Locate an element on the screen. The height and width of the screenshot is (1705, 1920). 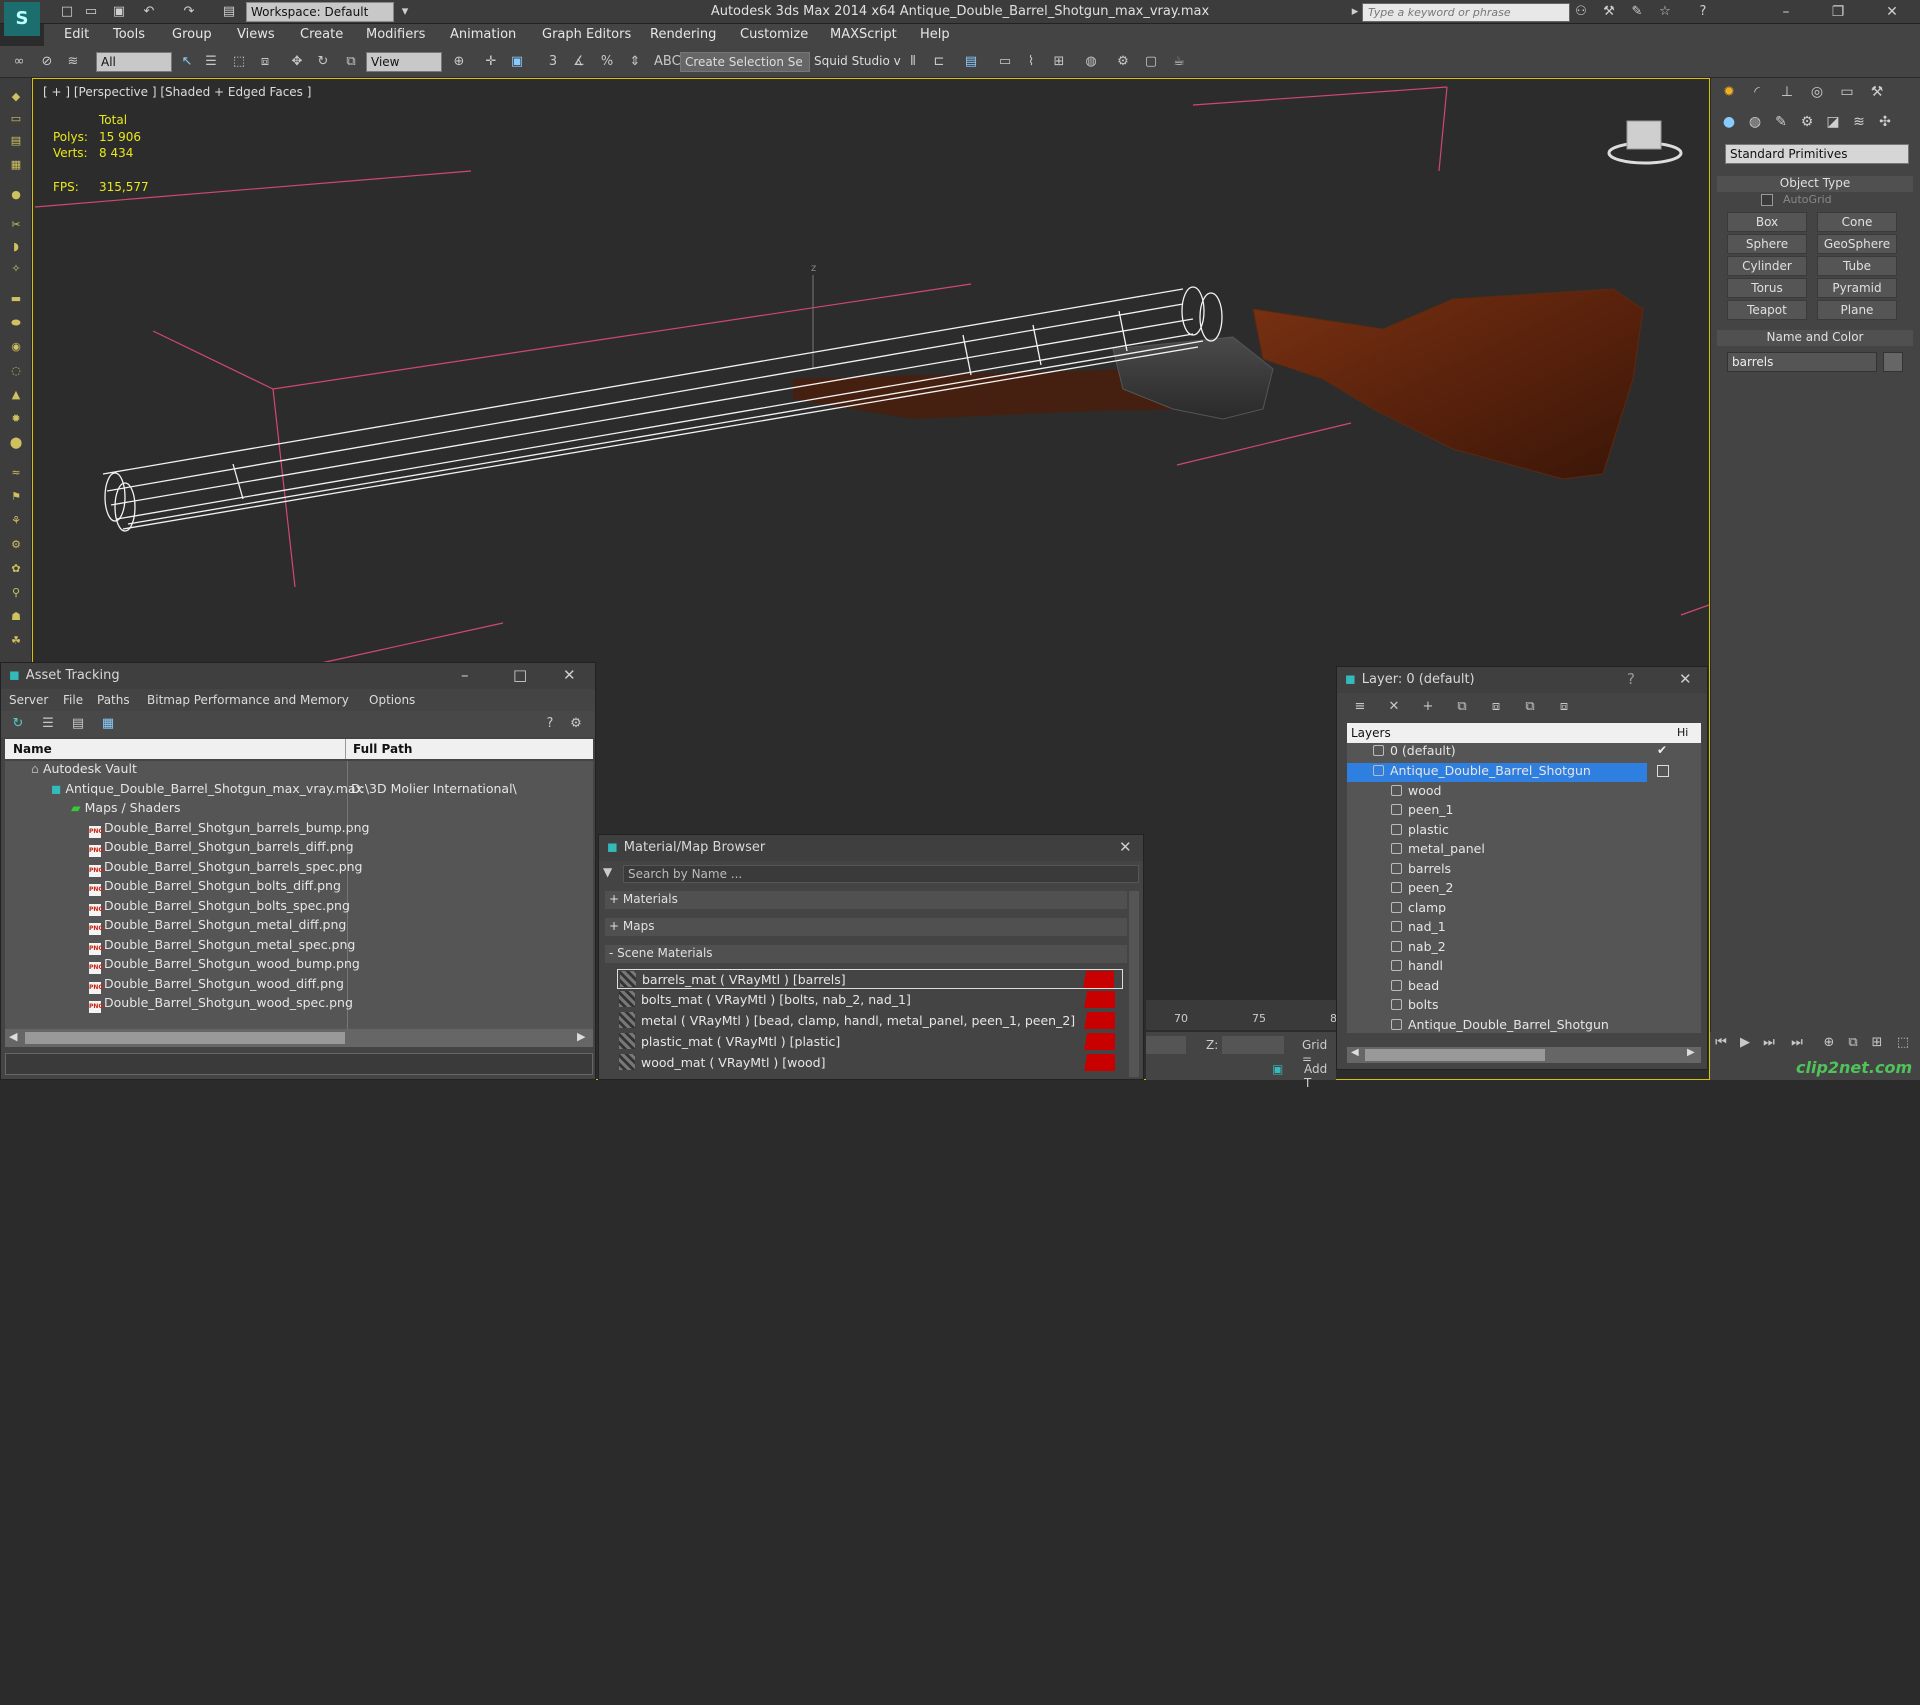
edit-named-selection-icon: ABC is located at coordinates (667, 62).